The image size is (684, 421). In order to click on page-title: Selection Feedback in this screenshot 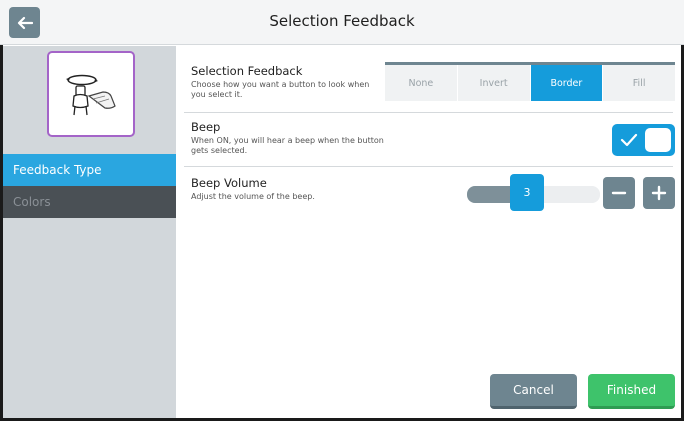, I will do `click(342, 21)`.